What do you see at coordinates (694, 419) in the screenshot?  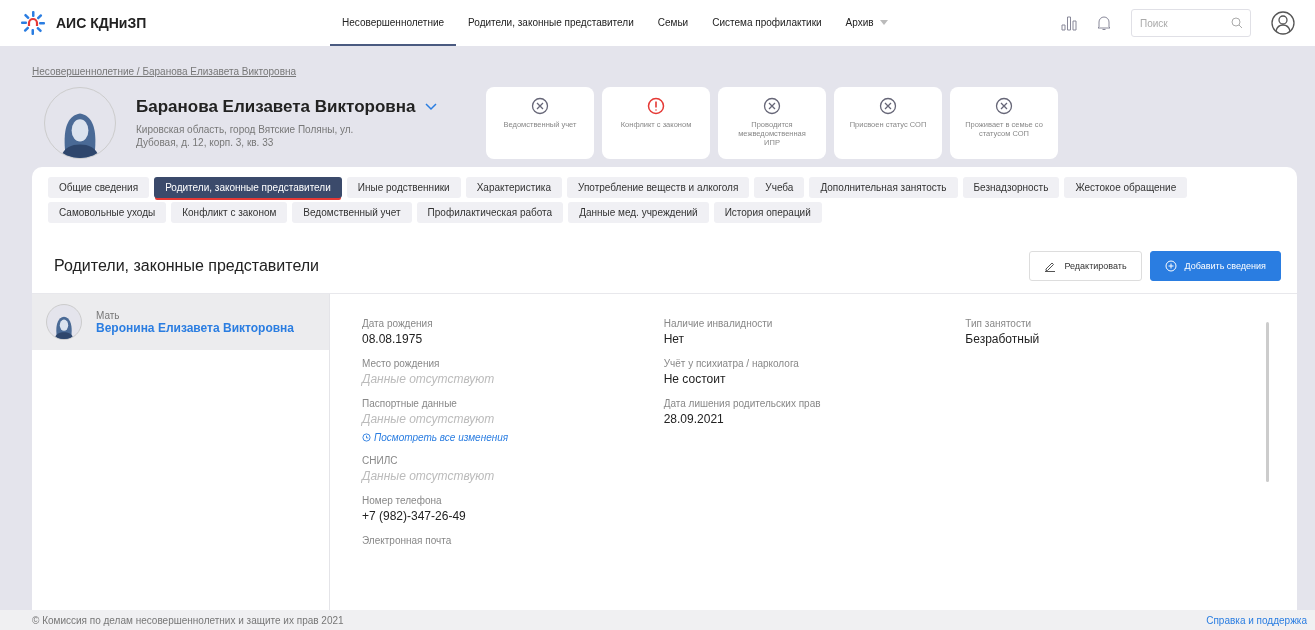 I see `field-value: 28.09.2021` at bounding box center [694, 419].